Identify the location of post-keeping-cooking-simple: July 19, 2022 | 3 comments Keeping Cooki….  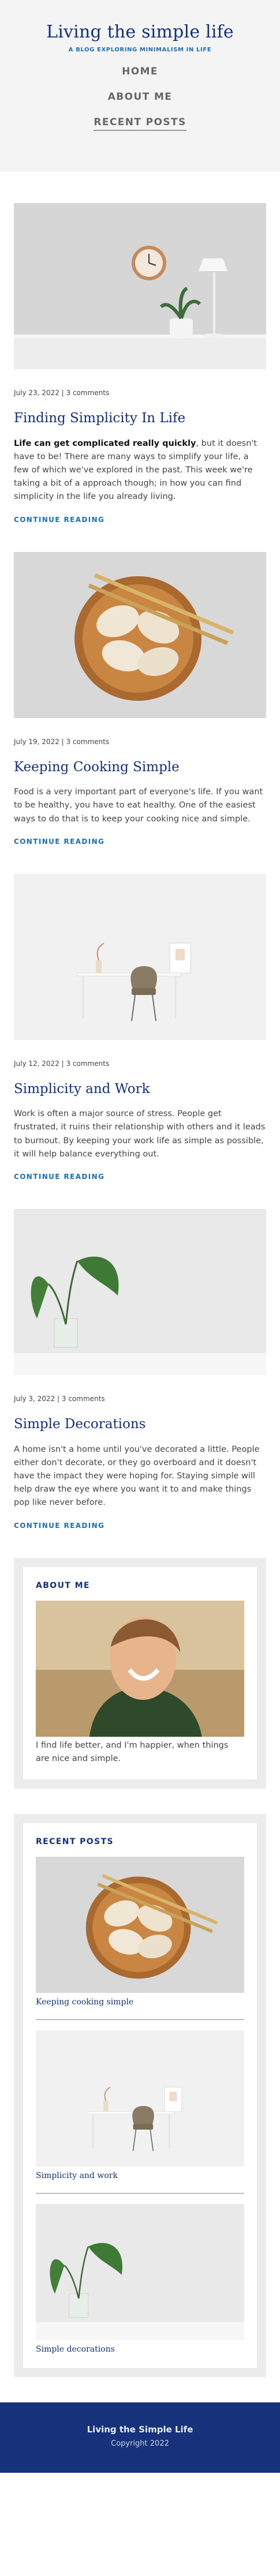
(140, 699).